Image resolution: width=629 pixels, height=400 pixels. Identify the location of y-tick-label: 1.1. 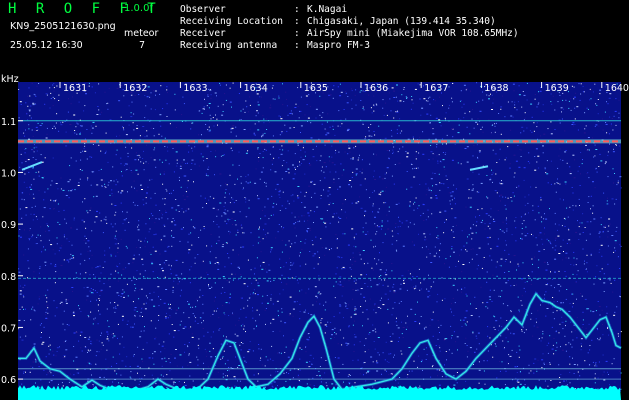
(8, 122).